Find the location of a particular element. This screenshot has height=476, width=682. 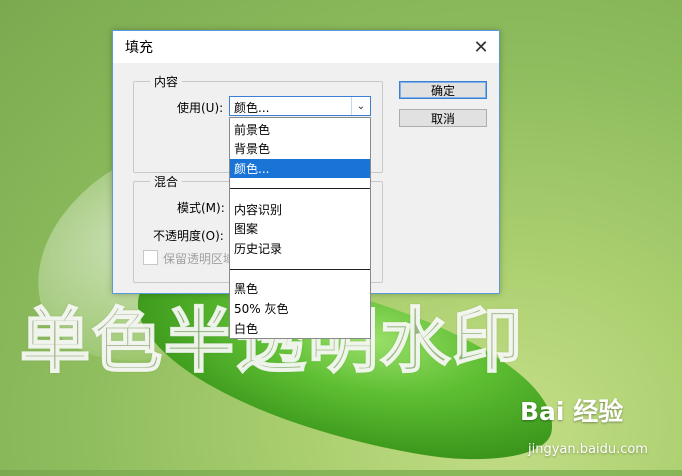

dropdown-item-white: 白色 is located at coordinates (300, 328).